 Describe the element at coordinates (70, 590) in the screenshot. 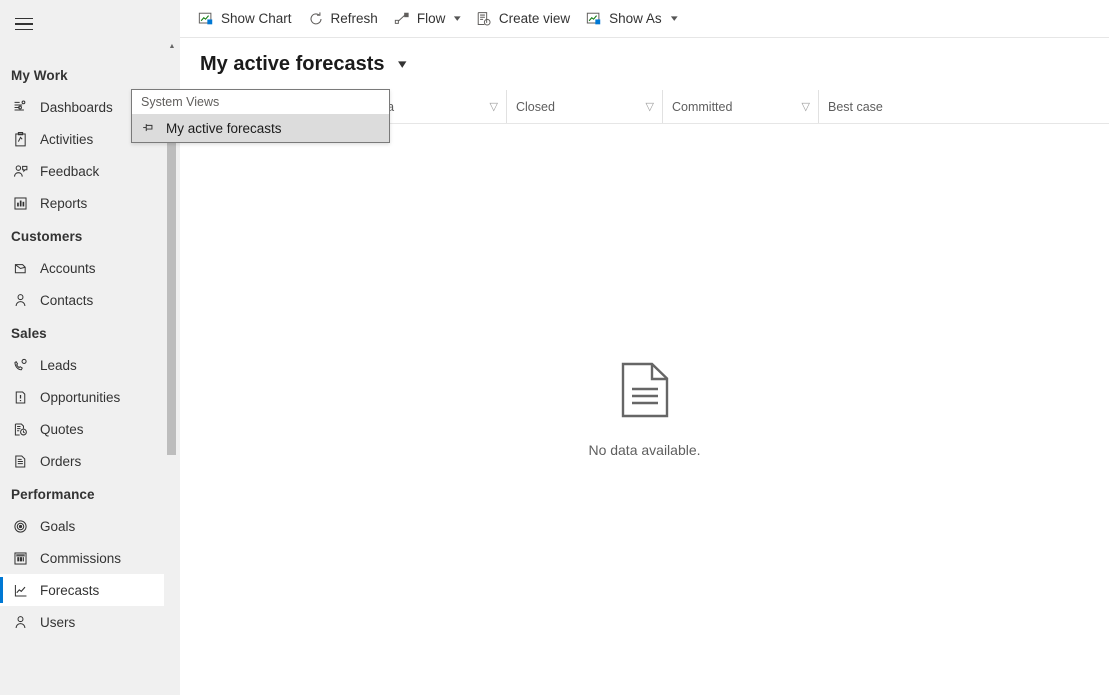

I see `sidebar-item-label: Forecasts` at that location.